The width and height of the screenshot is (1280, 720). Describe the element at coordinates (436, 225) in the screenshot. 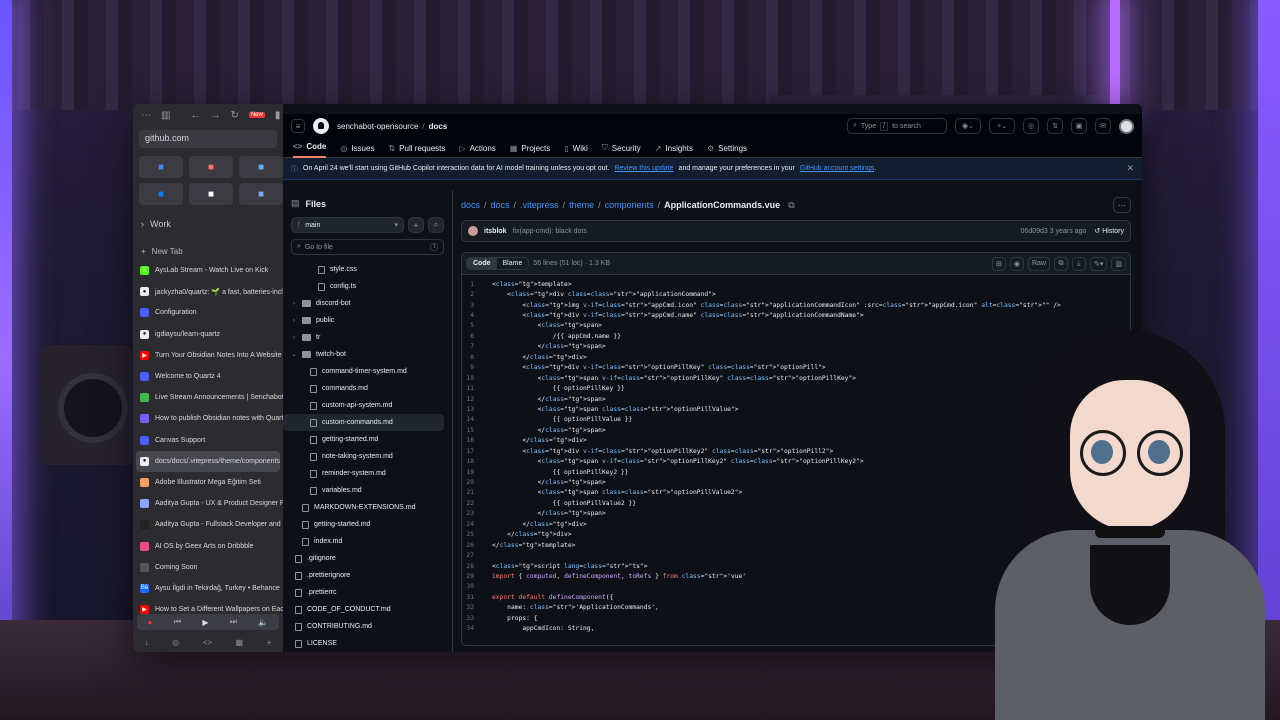

I see `search-files-button: ⌕` at that location.